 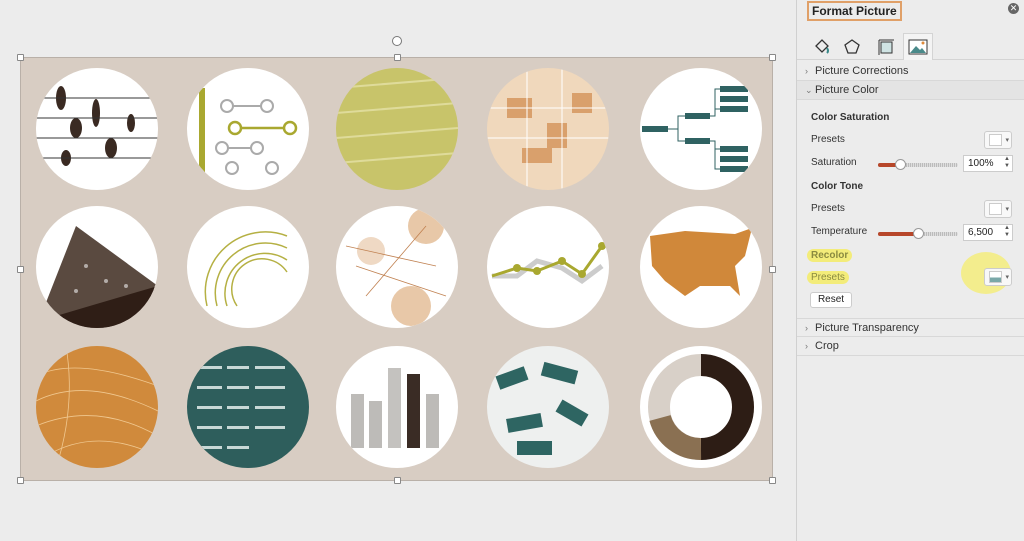 I want to click on resize-handle-n, so click(x=397, y=57).